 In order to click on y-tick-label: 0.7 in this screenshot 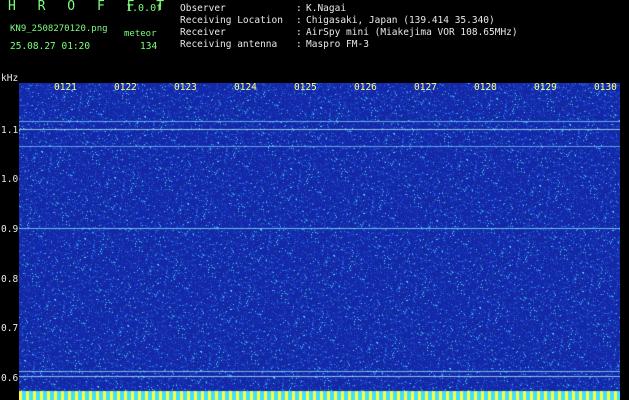, I will do `click(10, 328)`.